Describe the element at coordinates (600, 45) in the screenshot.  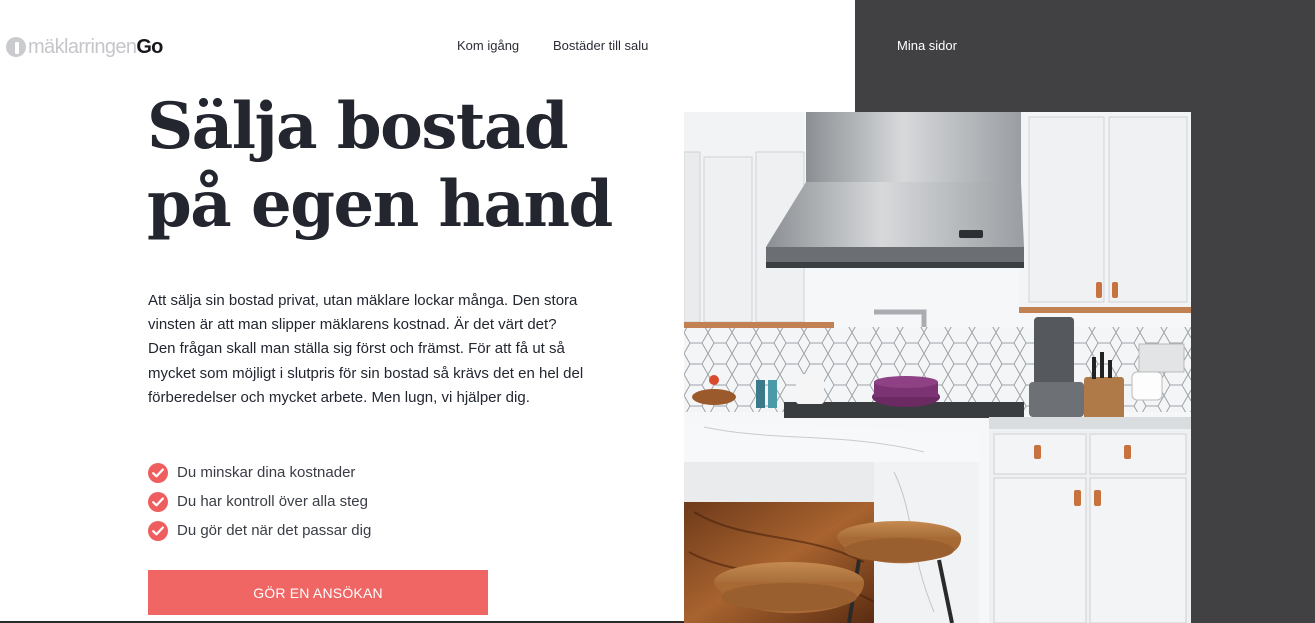
I see `nav-bostader-till-salu: Bostäder till salu` at that location.